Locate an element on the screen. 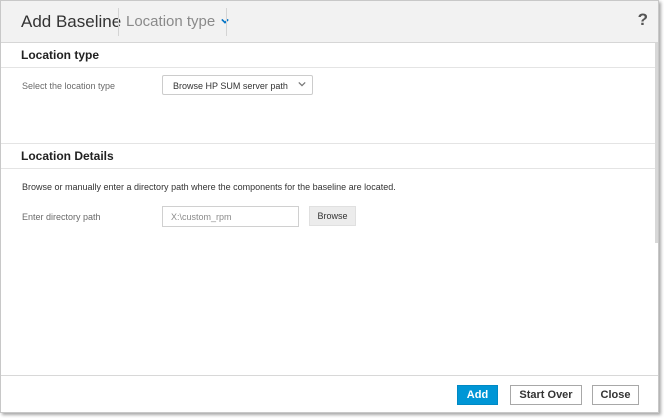 The height and width of the screenshot is (418, 664). start-over-button: Start Over is located at coordinates (546, 395).